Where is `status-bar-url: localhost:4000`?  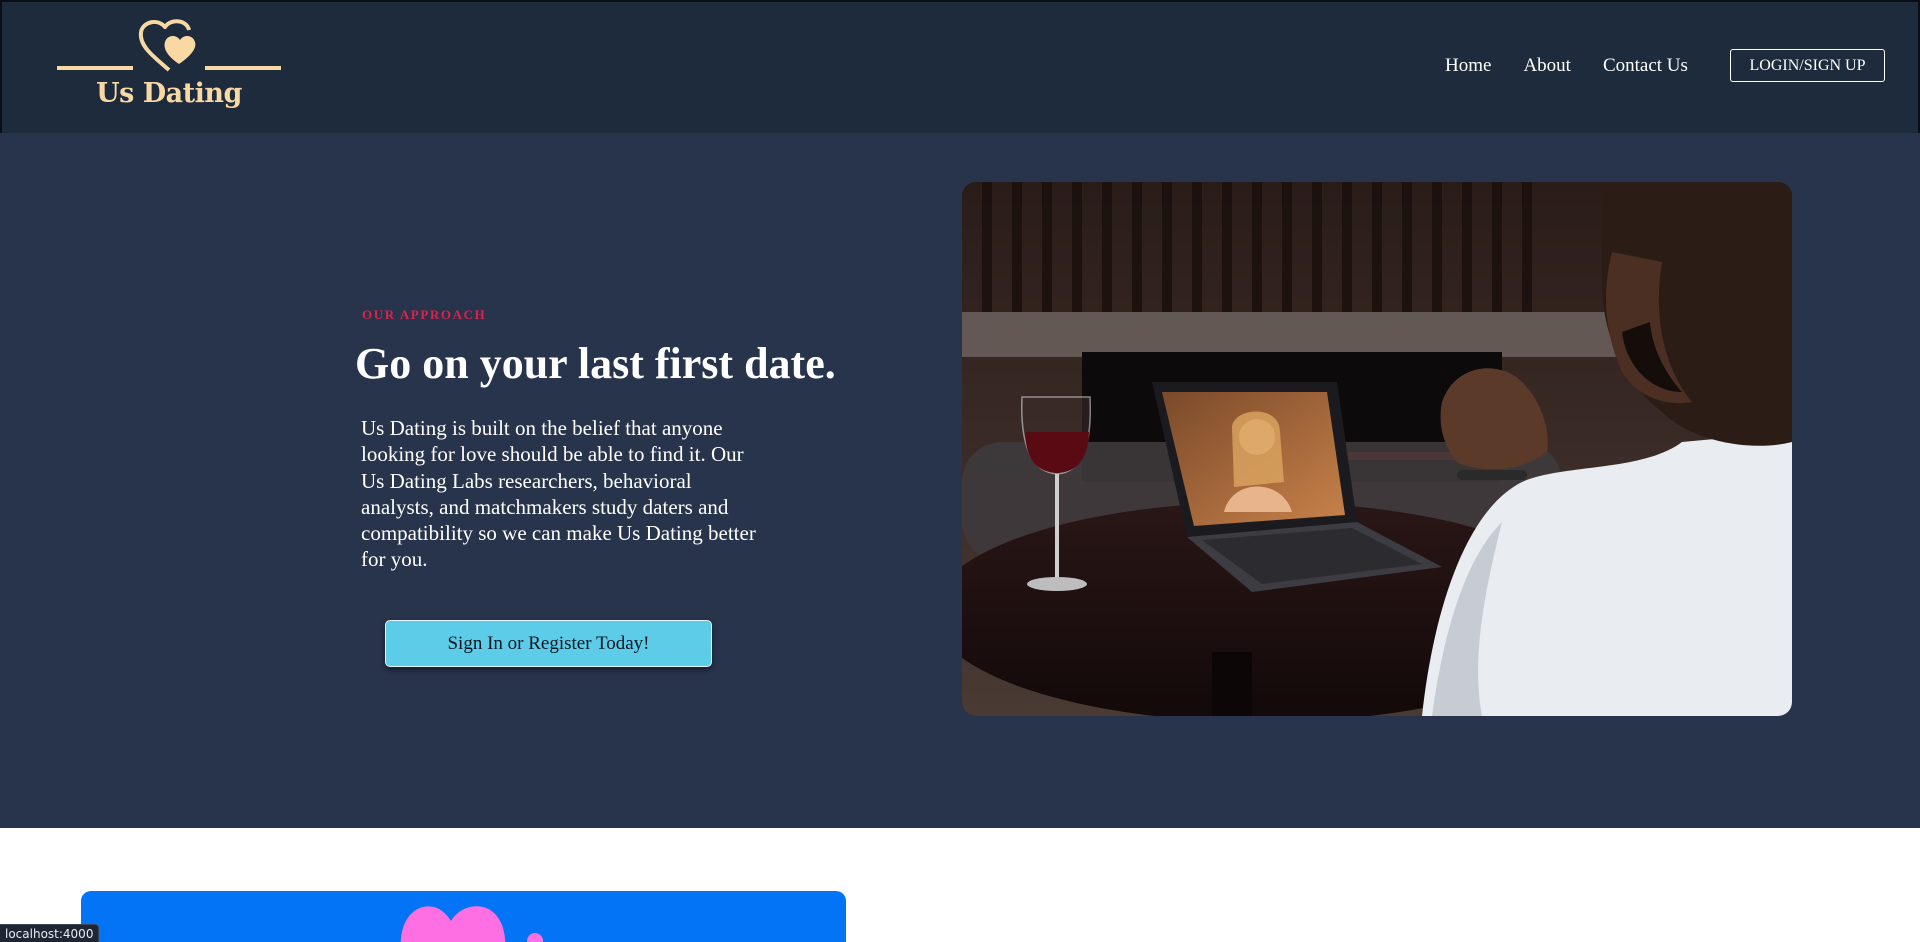
status-bar-url: localhost:4000 is located at coordinates (50, 933).